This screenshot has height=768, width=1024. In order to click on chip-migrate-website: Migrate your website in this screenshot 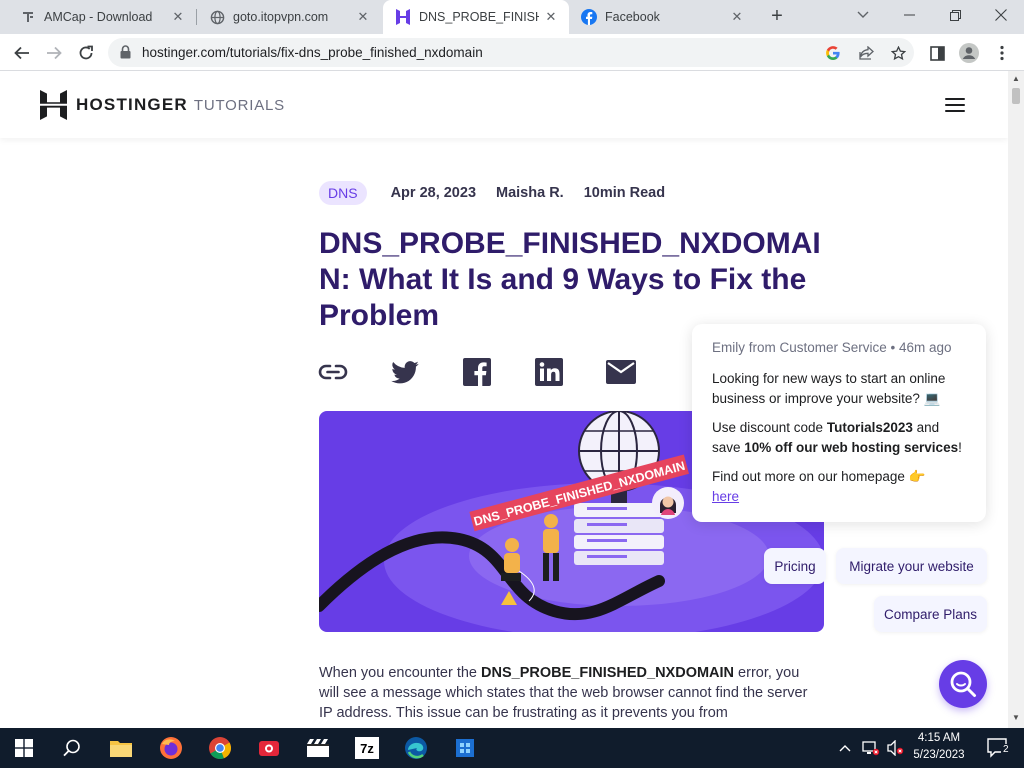, I will do `click(911, 566)`.